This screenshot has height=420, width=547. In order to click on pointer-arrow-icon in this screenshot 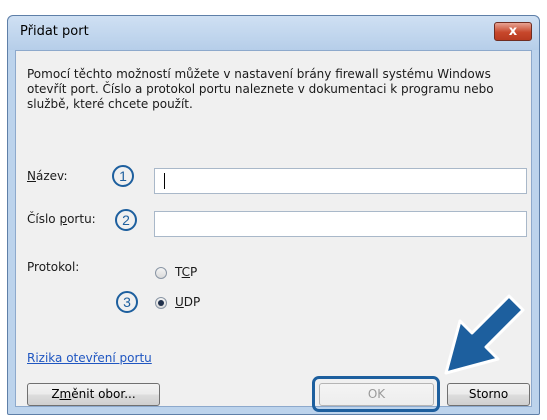, I will do `click(484, 334)`.